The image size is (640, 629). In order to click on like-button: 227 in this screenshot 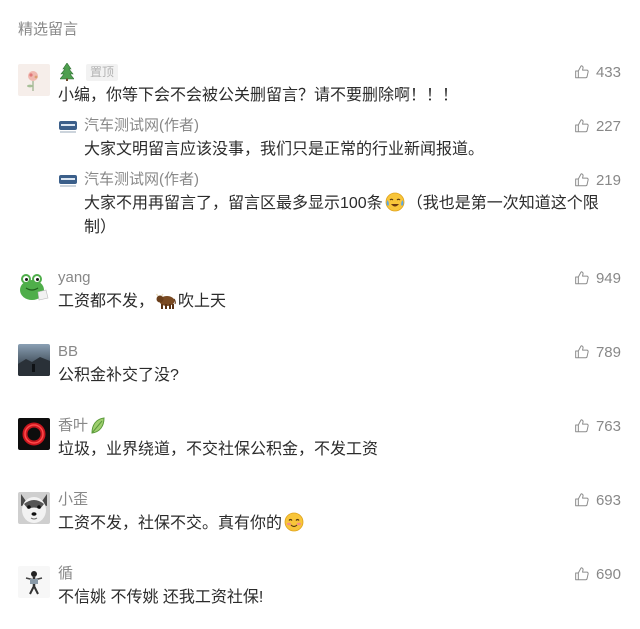, I will do `click(597, 126)`.